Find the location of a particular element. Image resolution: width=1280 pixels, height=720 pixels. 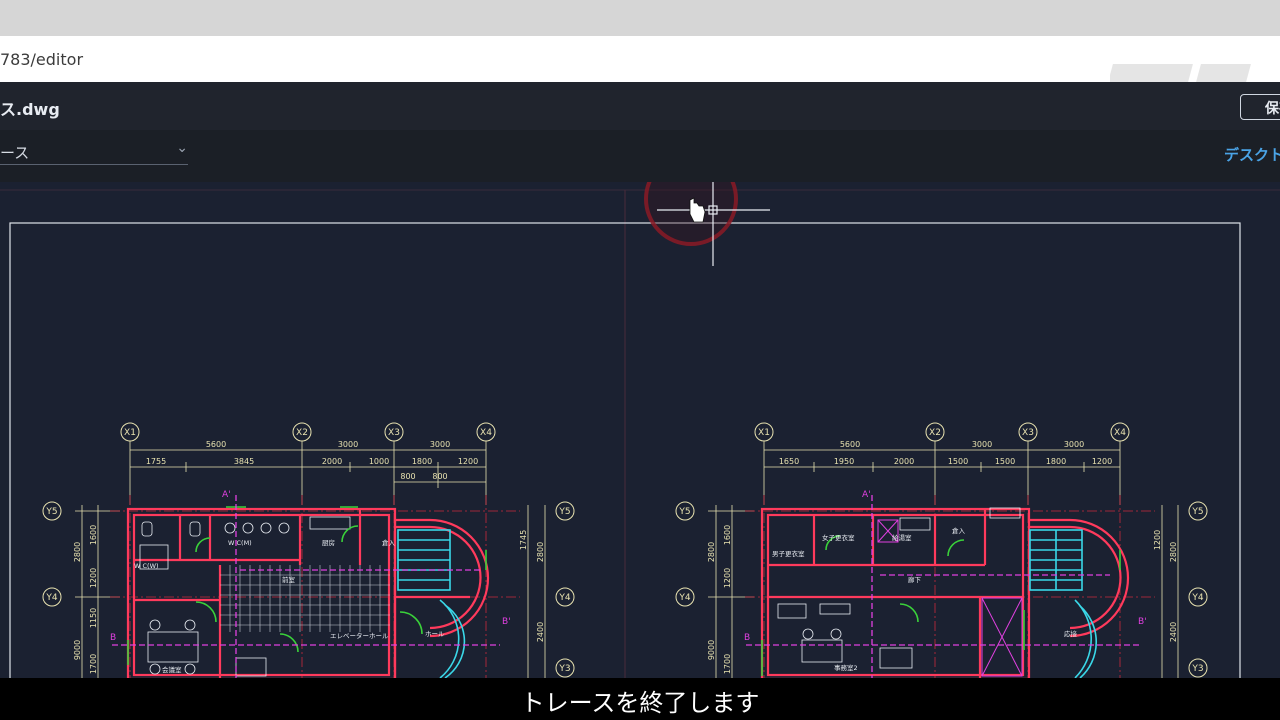

room-label: 廊下 is located at coordinates (915, 579).